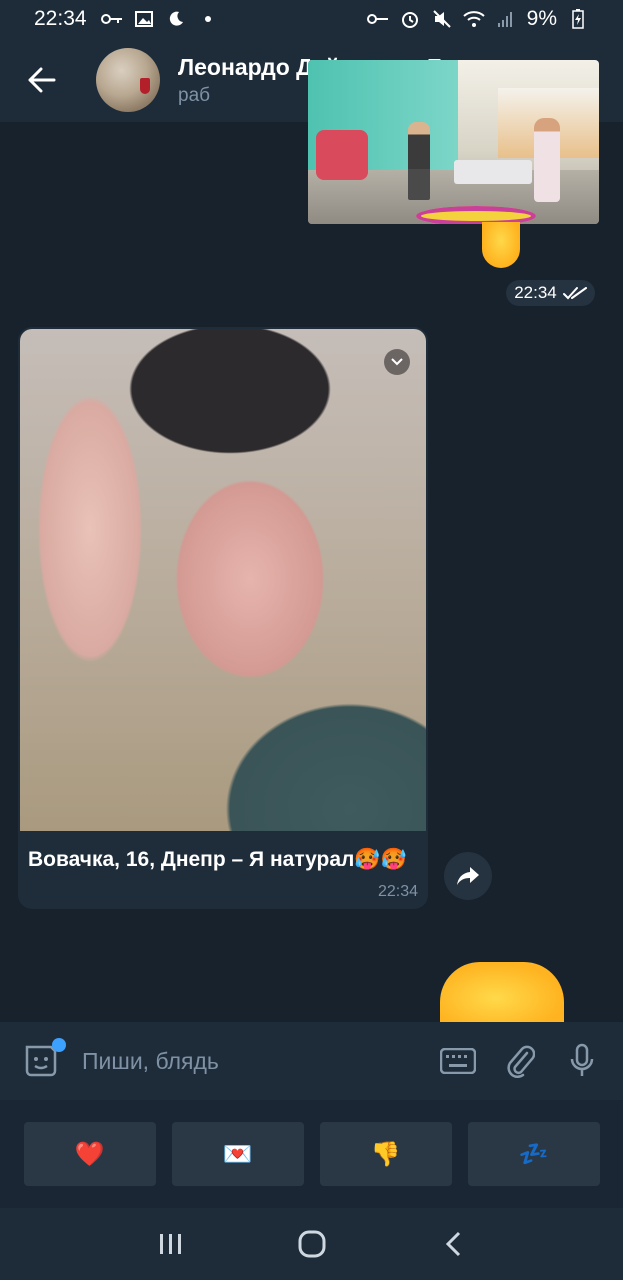 The image size is (623, 1280). I want to click on microphone-icon, so click(582, 1059).